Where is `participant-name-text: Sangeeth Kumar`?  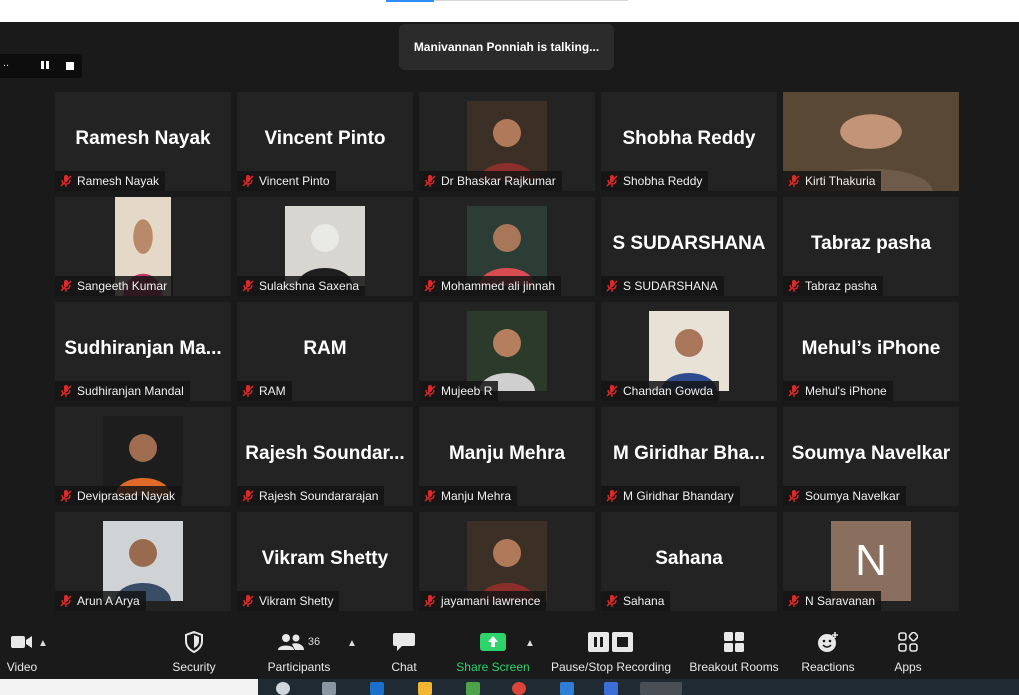 participant-name-text: Sangeeth Kumar is located at coordinates (122, 286).